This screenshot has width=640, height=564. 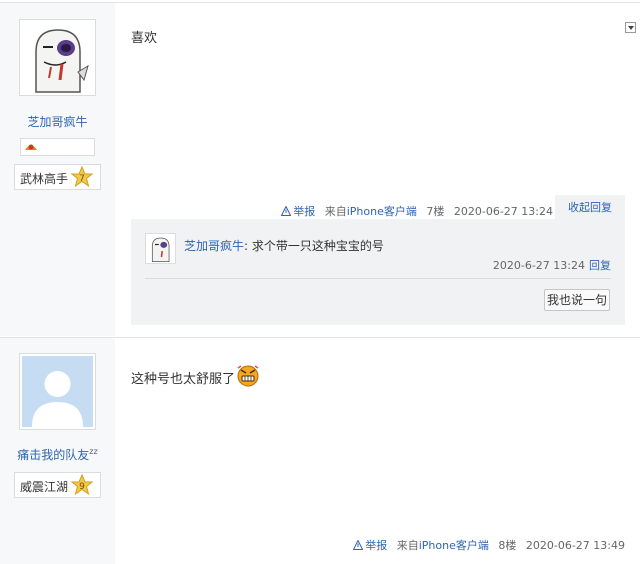 I want to click on reply-content: : 求个带一只这种宝宝的号, so click(x=314, y=246).